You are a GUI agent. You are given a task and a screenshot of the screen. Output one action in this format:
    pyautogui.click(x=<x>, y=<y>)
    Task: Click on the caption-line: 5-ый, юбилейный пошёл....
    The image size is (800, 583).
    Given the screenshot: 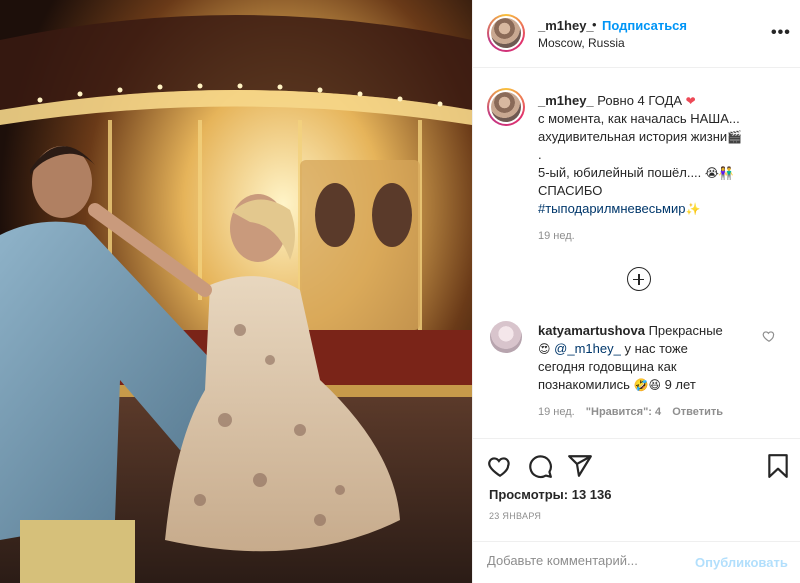 What is the action you would take?
    pyautogui.click(x=620, y=172)
    